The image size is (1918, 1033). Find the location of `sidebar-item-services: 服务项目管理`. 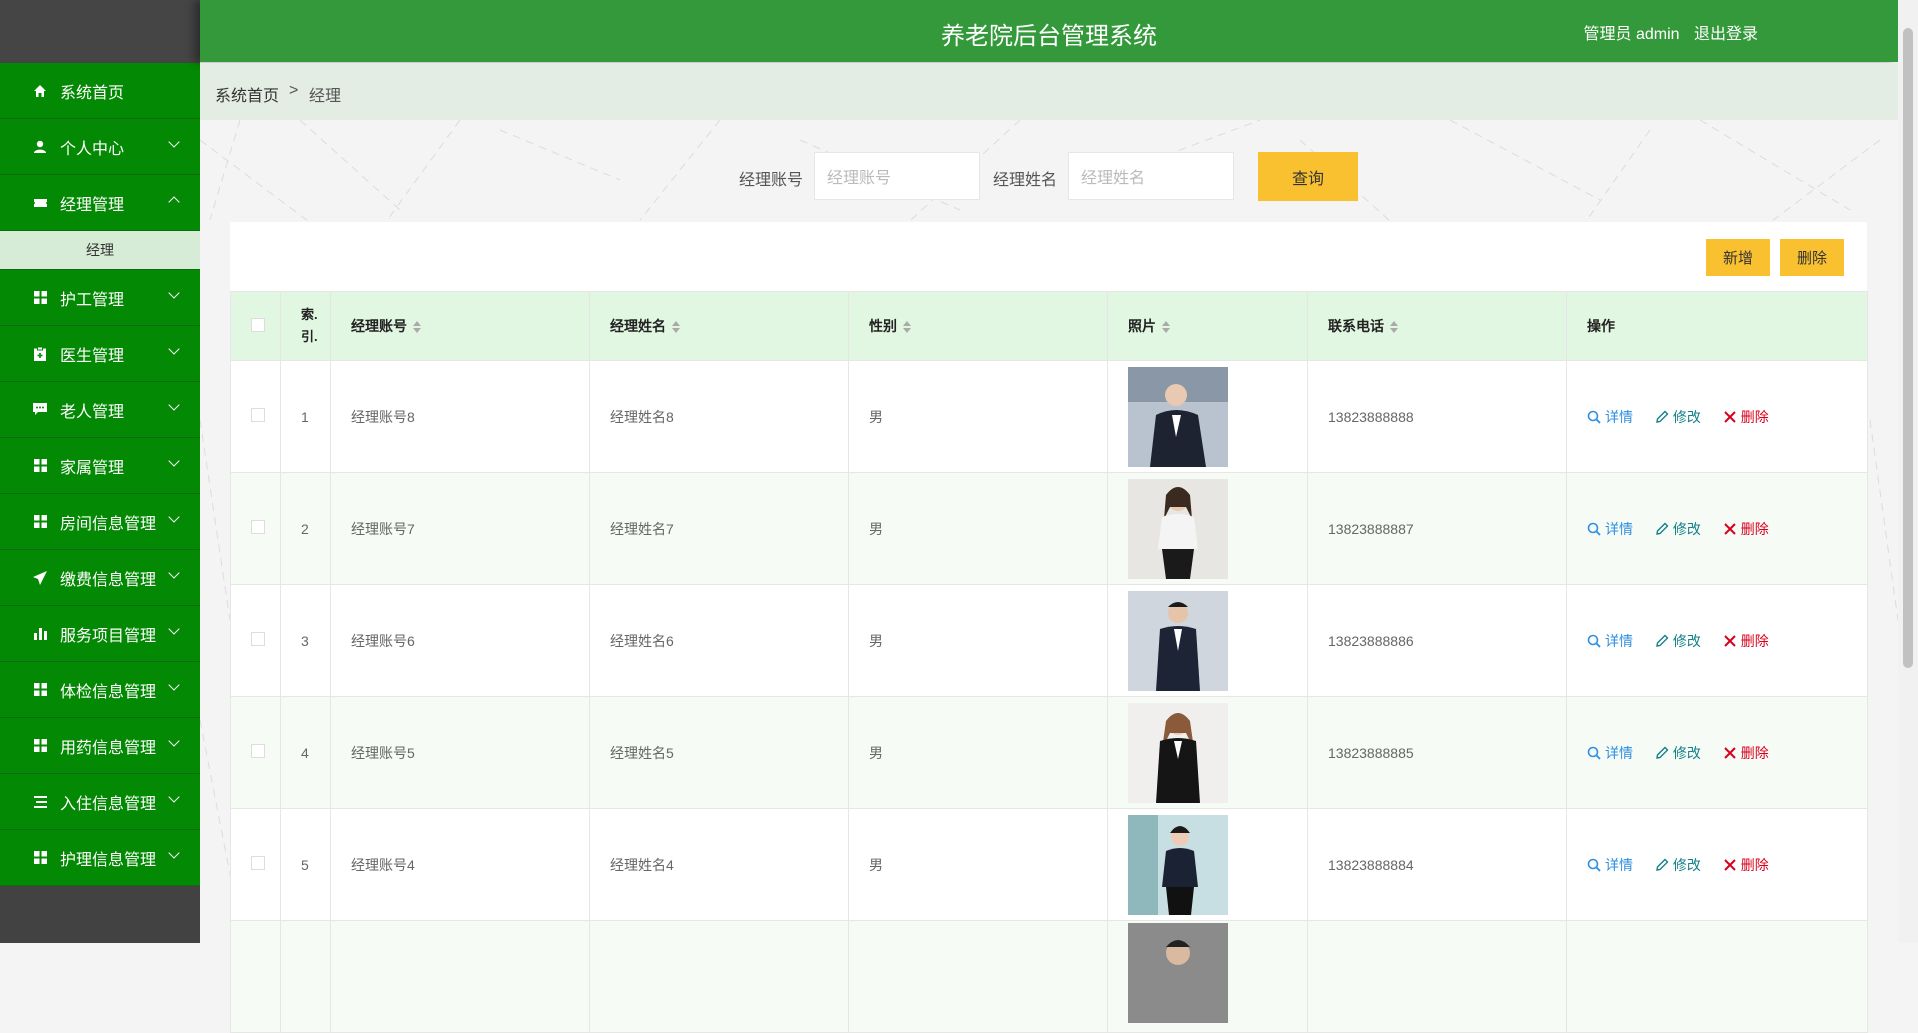

sidebar-item-services: 服务项目管理 is located at coordinates (100, 634).